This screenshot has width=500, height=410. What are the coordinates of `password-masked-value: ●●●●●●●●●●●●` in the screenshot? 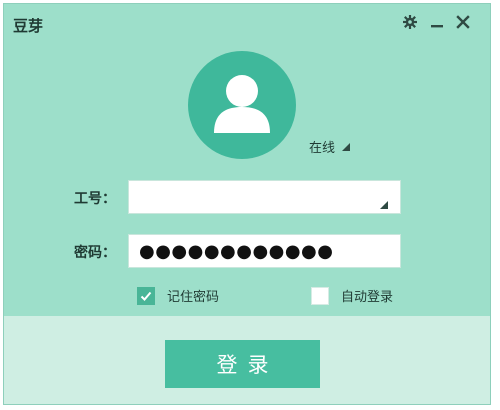 It's located at (236, 251).